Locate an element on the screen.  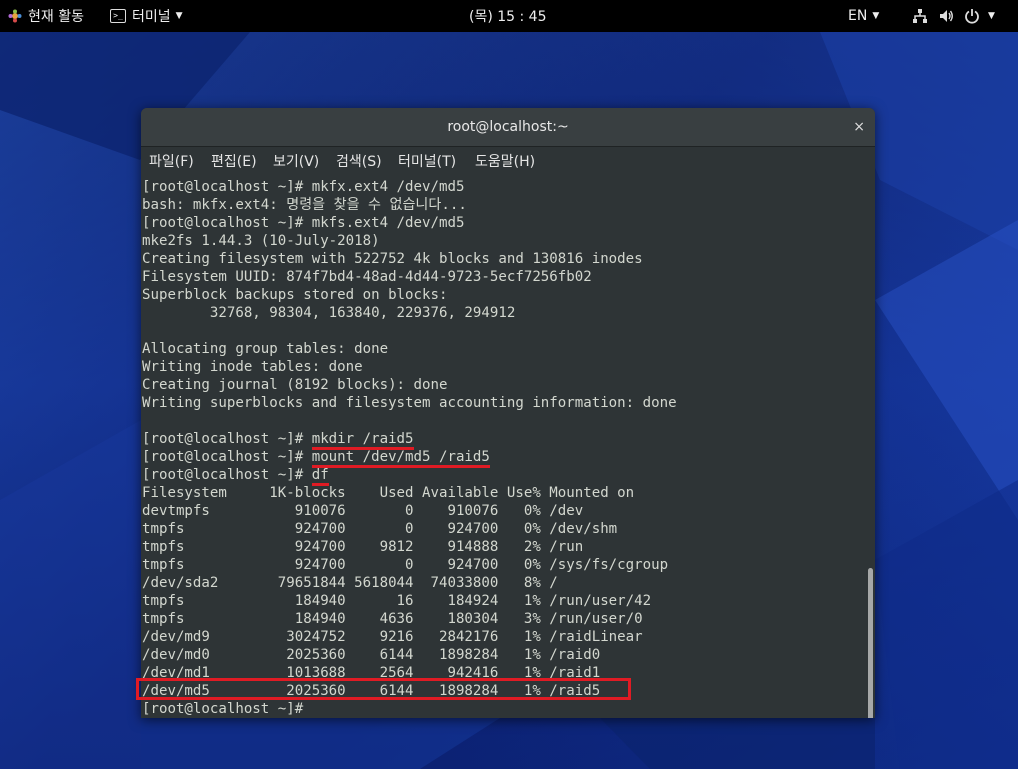
window-titlebar: root@localhost:~ × is located at coordinates (508, 127).